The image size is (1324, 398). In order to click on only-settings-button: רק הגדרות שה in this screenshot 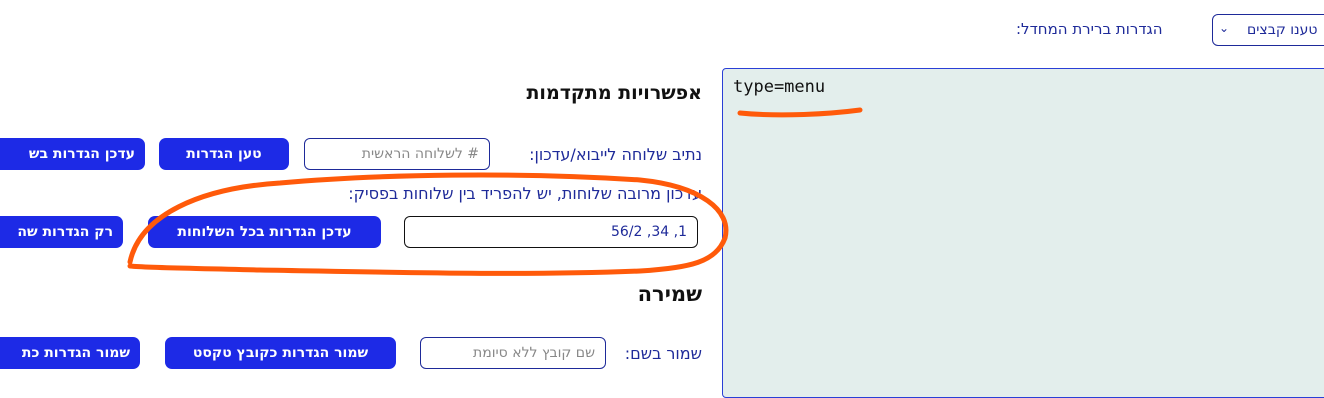, I will do `click(61, 232)`.